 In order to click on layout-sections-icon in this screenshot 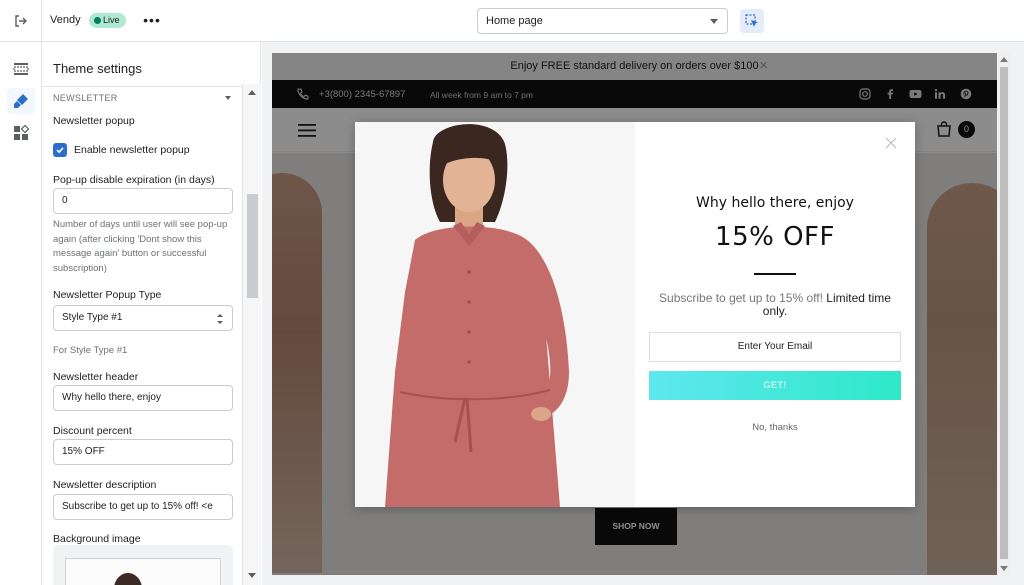, I will do `click(21, 69)`.